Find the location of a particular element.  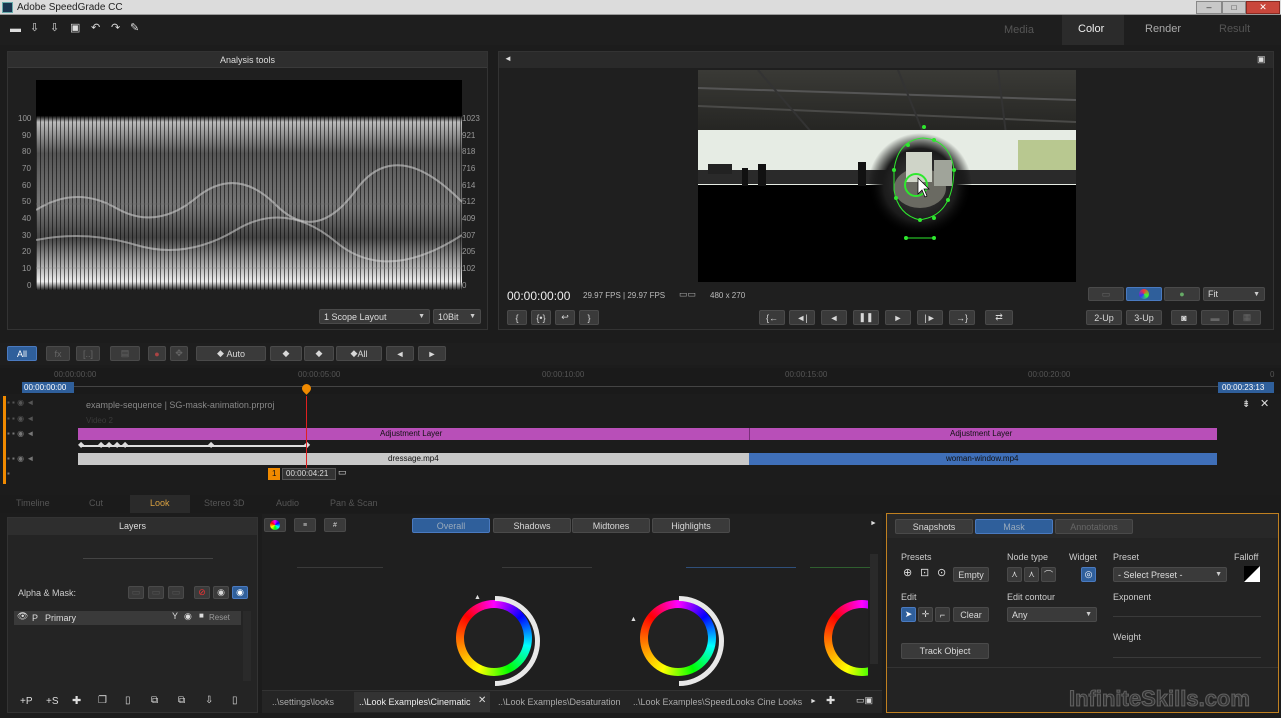

remove-keyframe-button: ◆ is located at coordinates (319, 353).